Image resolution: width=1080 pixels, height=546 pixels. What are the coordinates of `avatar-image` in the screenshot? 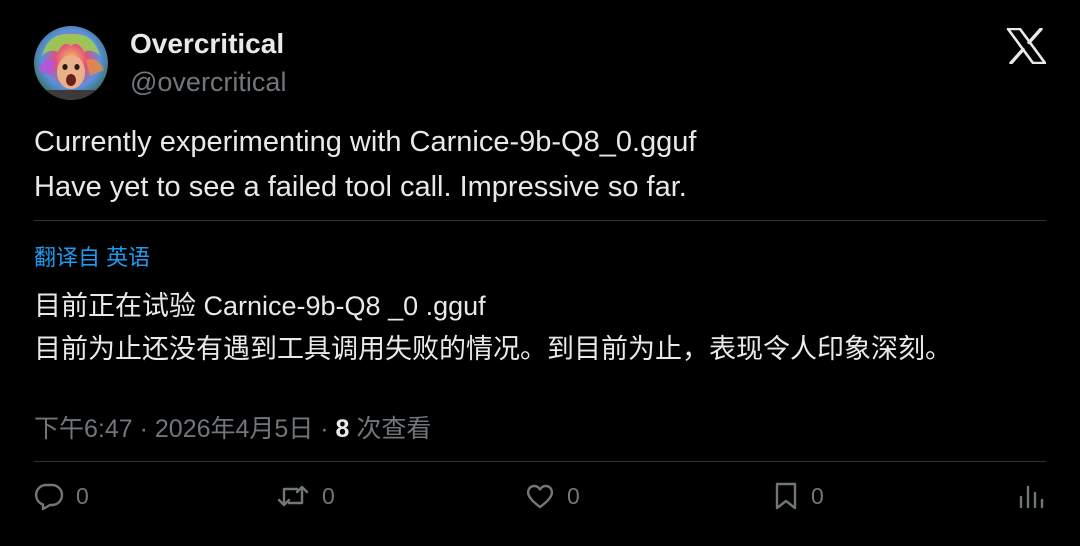 It's located at (71, 63).